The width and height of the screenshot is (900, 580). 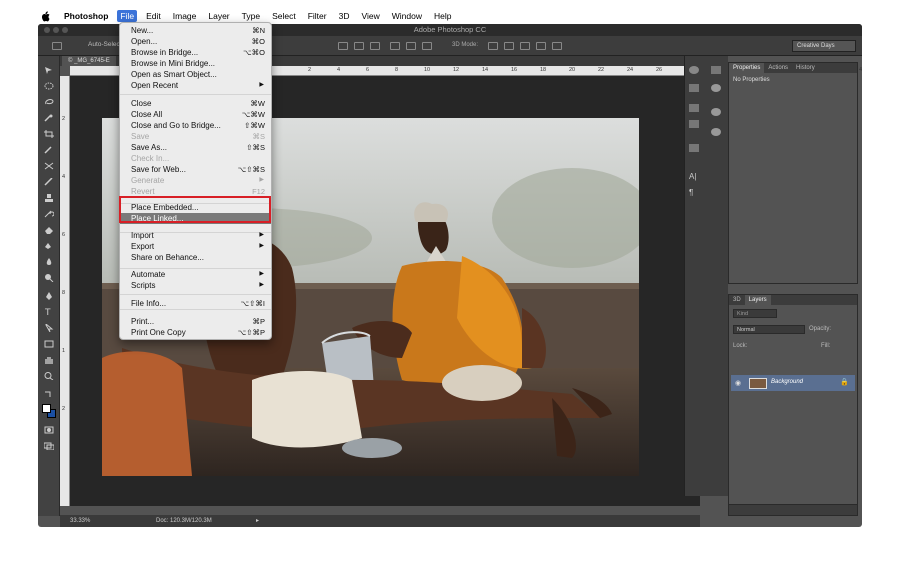 What do you see at coordinates (195, 30) in the screenshot?
I see `menu-item-new: New... ⌘N` at bounding box center [195, 30].